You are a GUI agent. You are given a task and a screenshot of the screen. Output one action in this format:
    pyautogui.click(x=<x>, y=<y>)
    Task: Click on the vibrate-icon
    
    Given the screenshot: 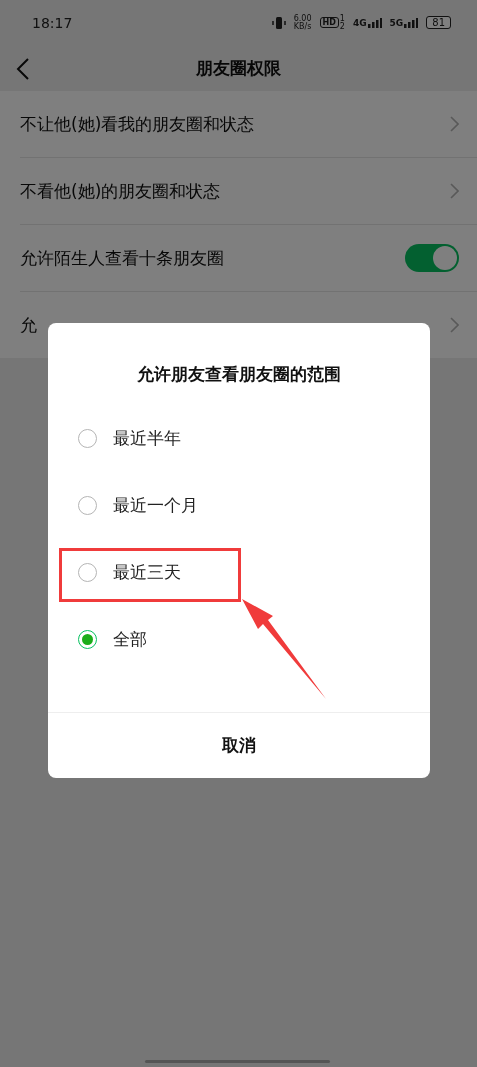 What is the action you would take?
    pyautogui.click(x=278, y=22)
    